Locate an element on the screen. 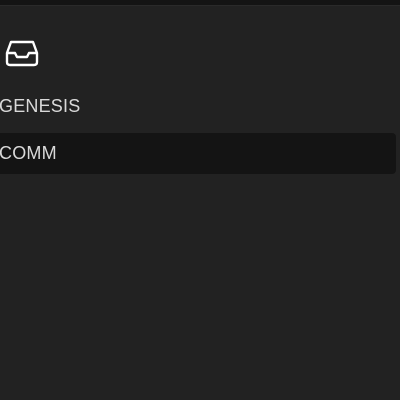  sidebar-item-label: GENESIS is located at coordinates (40, 105).